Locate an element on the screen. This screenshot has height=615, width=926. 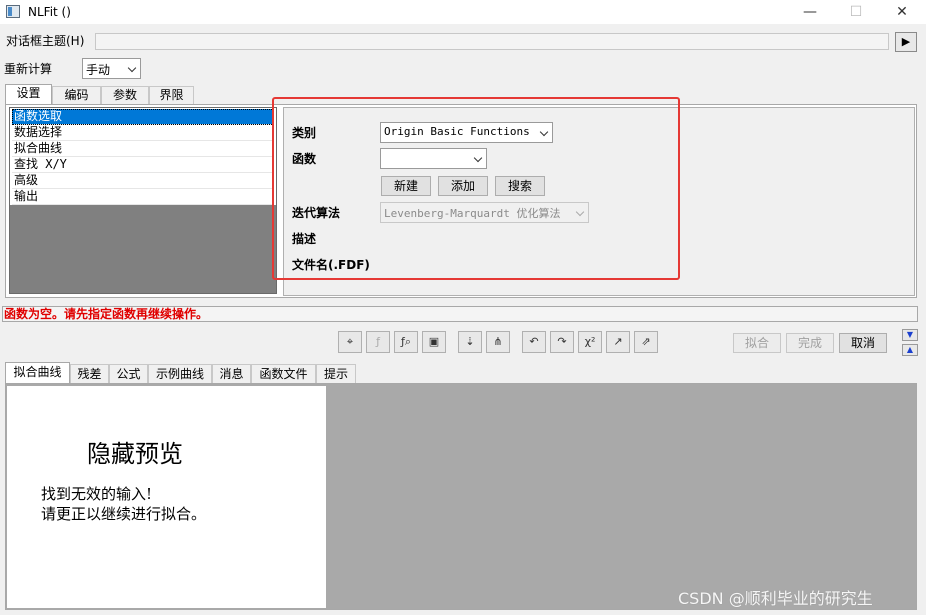
maximize-button: ☐ is located at coordinates (856, 12).